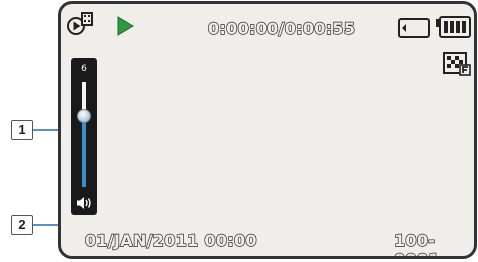  I want to click on volume-max-label: 6, so click(84, 69).